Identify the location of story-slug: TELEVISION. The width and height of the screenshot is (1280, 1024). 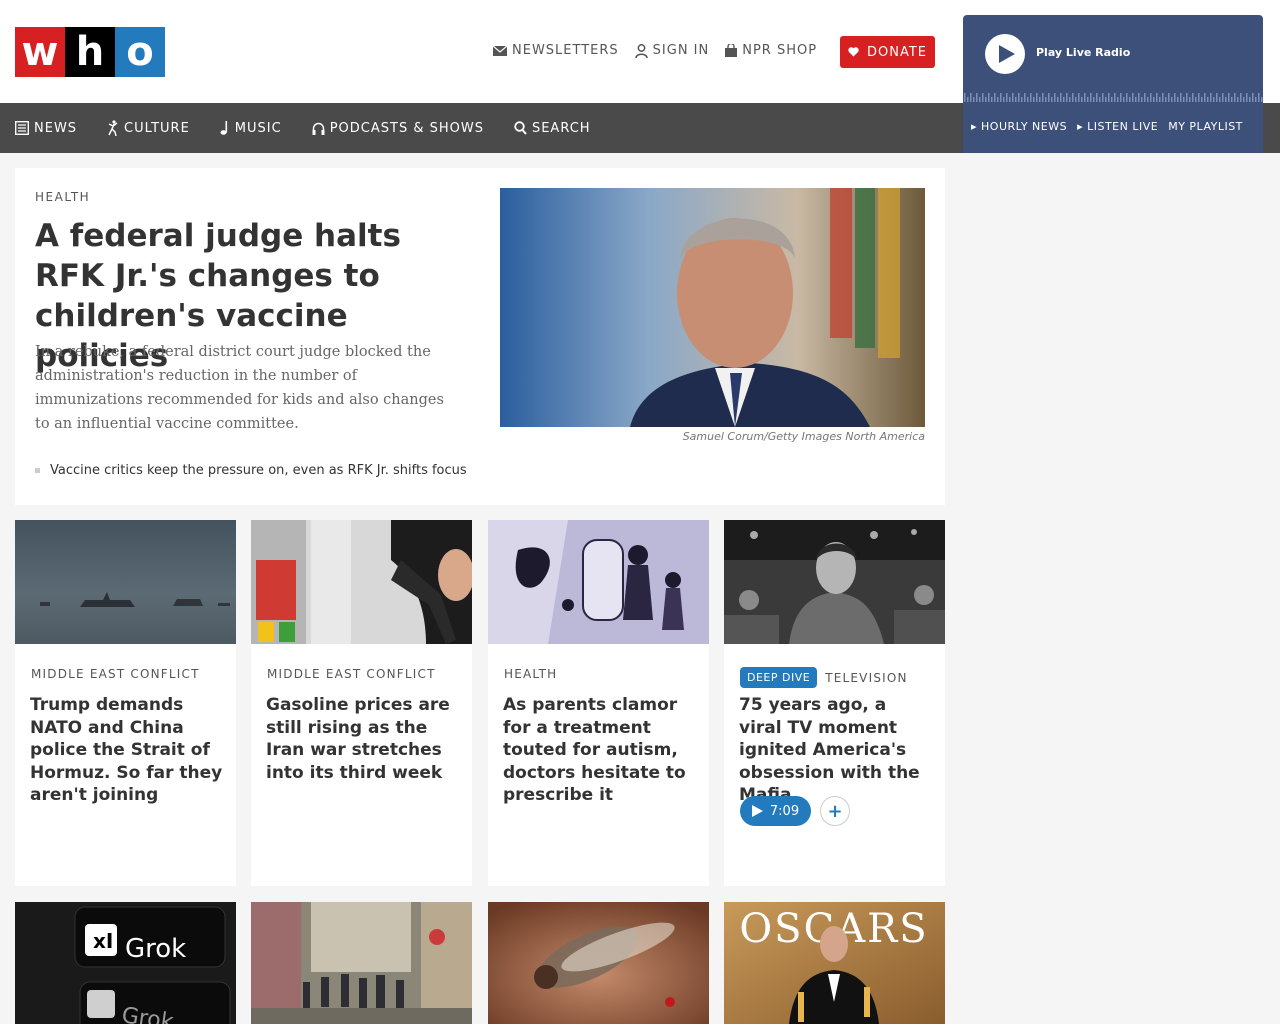
(866, 678).